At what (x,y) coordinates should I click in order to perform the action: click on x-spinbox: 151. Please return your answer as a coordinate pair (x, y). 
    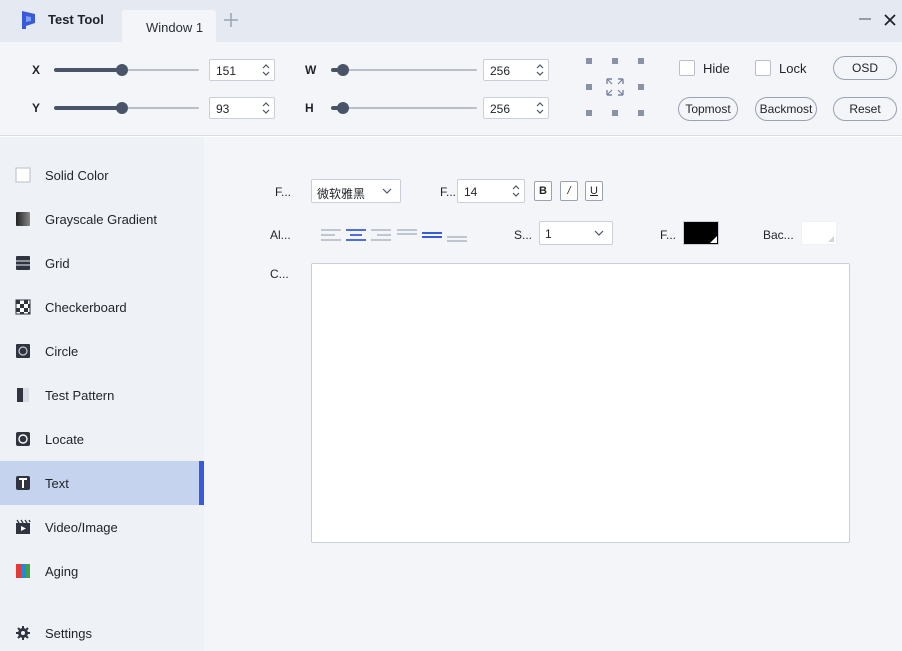
    Looking at the image, I should click on (242, 70).